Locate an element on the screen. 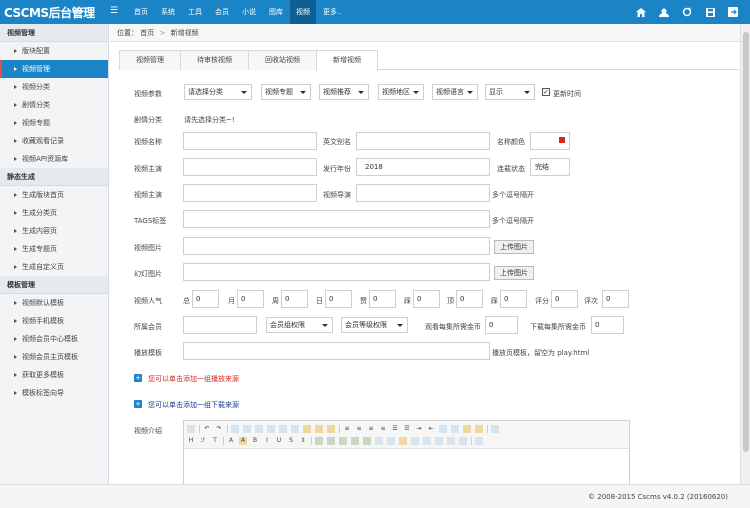 Image resolution: width=750 pixels, height=508 pixels. select-all-icon is located at coordinates (479, 429).